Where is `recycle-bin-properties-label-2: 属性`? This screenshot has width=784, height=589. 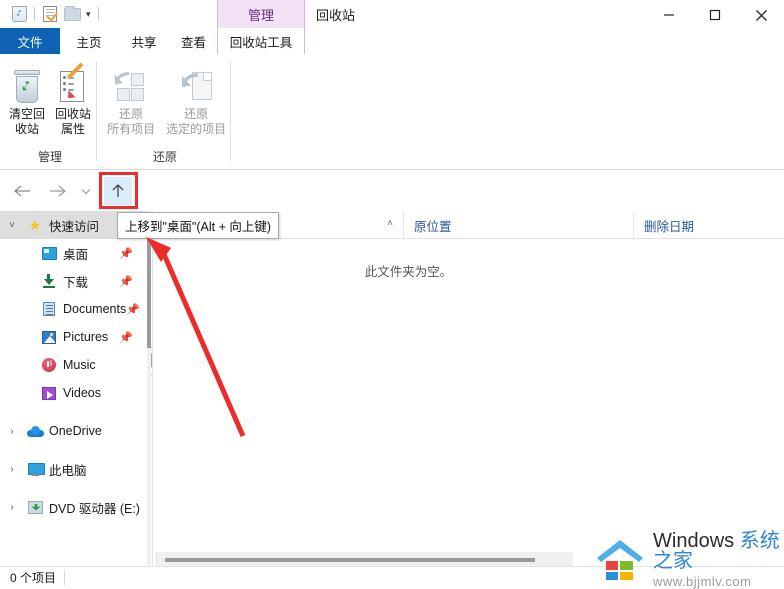 recycle-bin-properties-label-2: 属性 is located at coordinates (72, 129).